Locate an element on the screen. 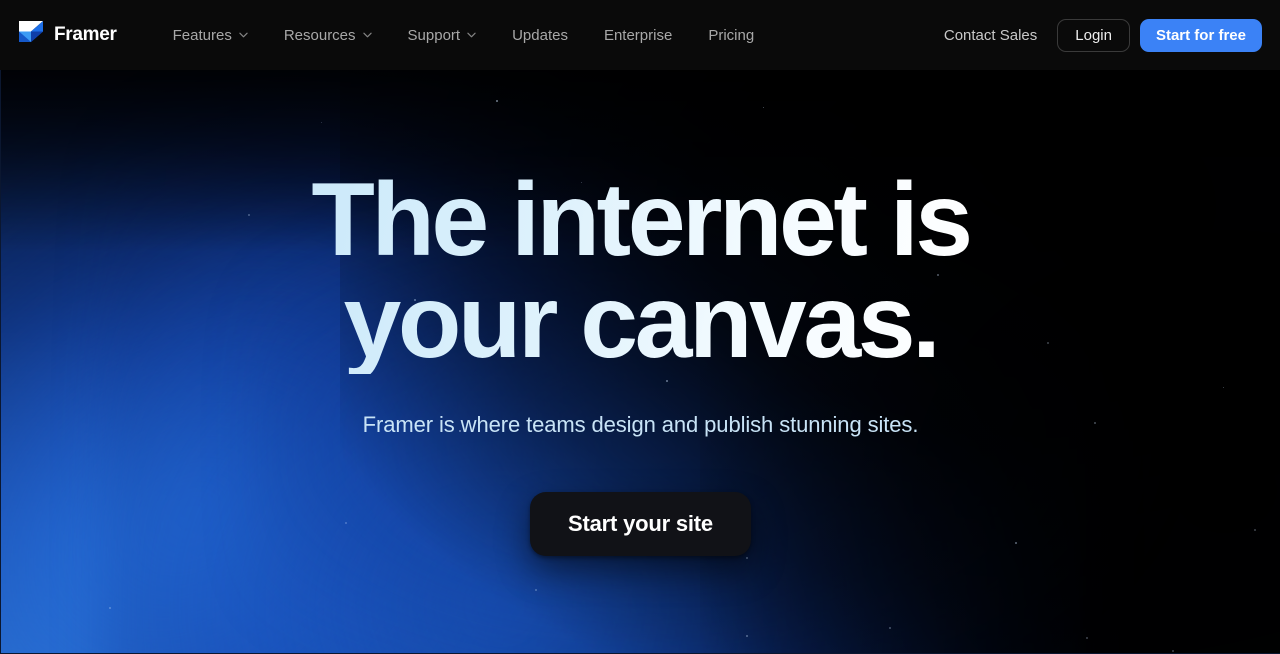  brand-name: Framer is located at coordinates (85, 34).